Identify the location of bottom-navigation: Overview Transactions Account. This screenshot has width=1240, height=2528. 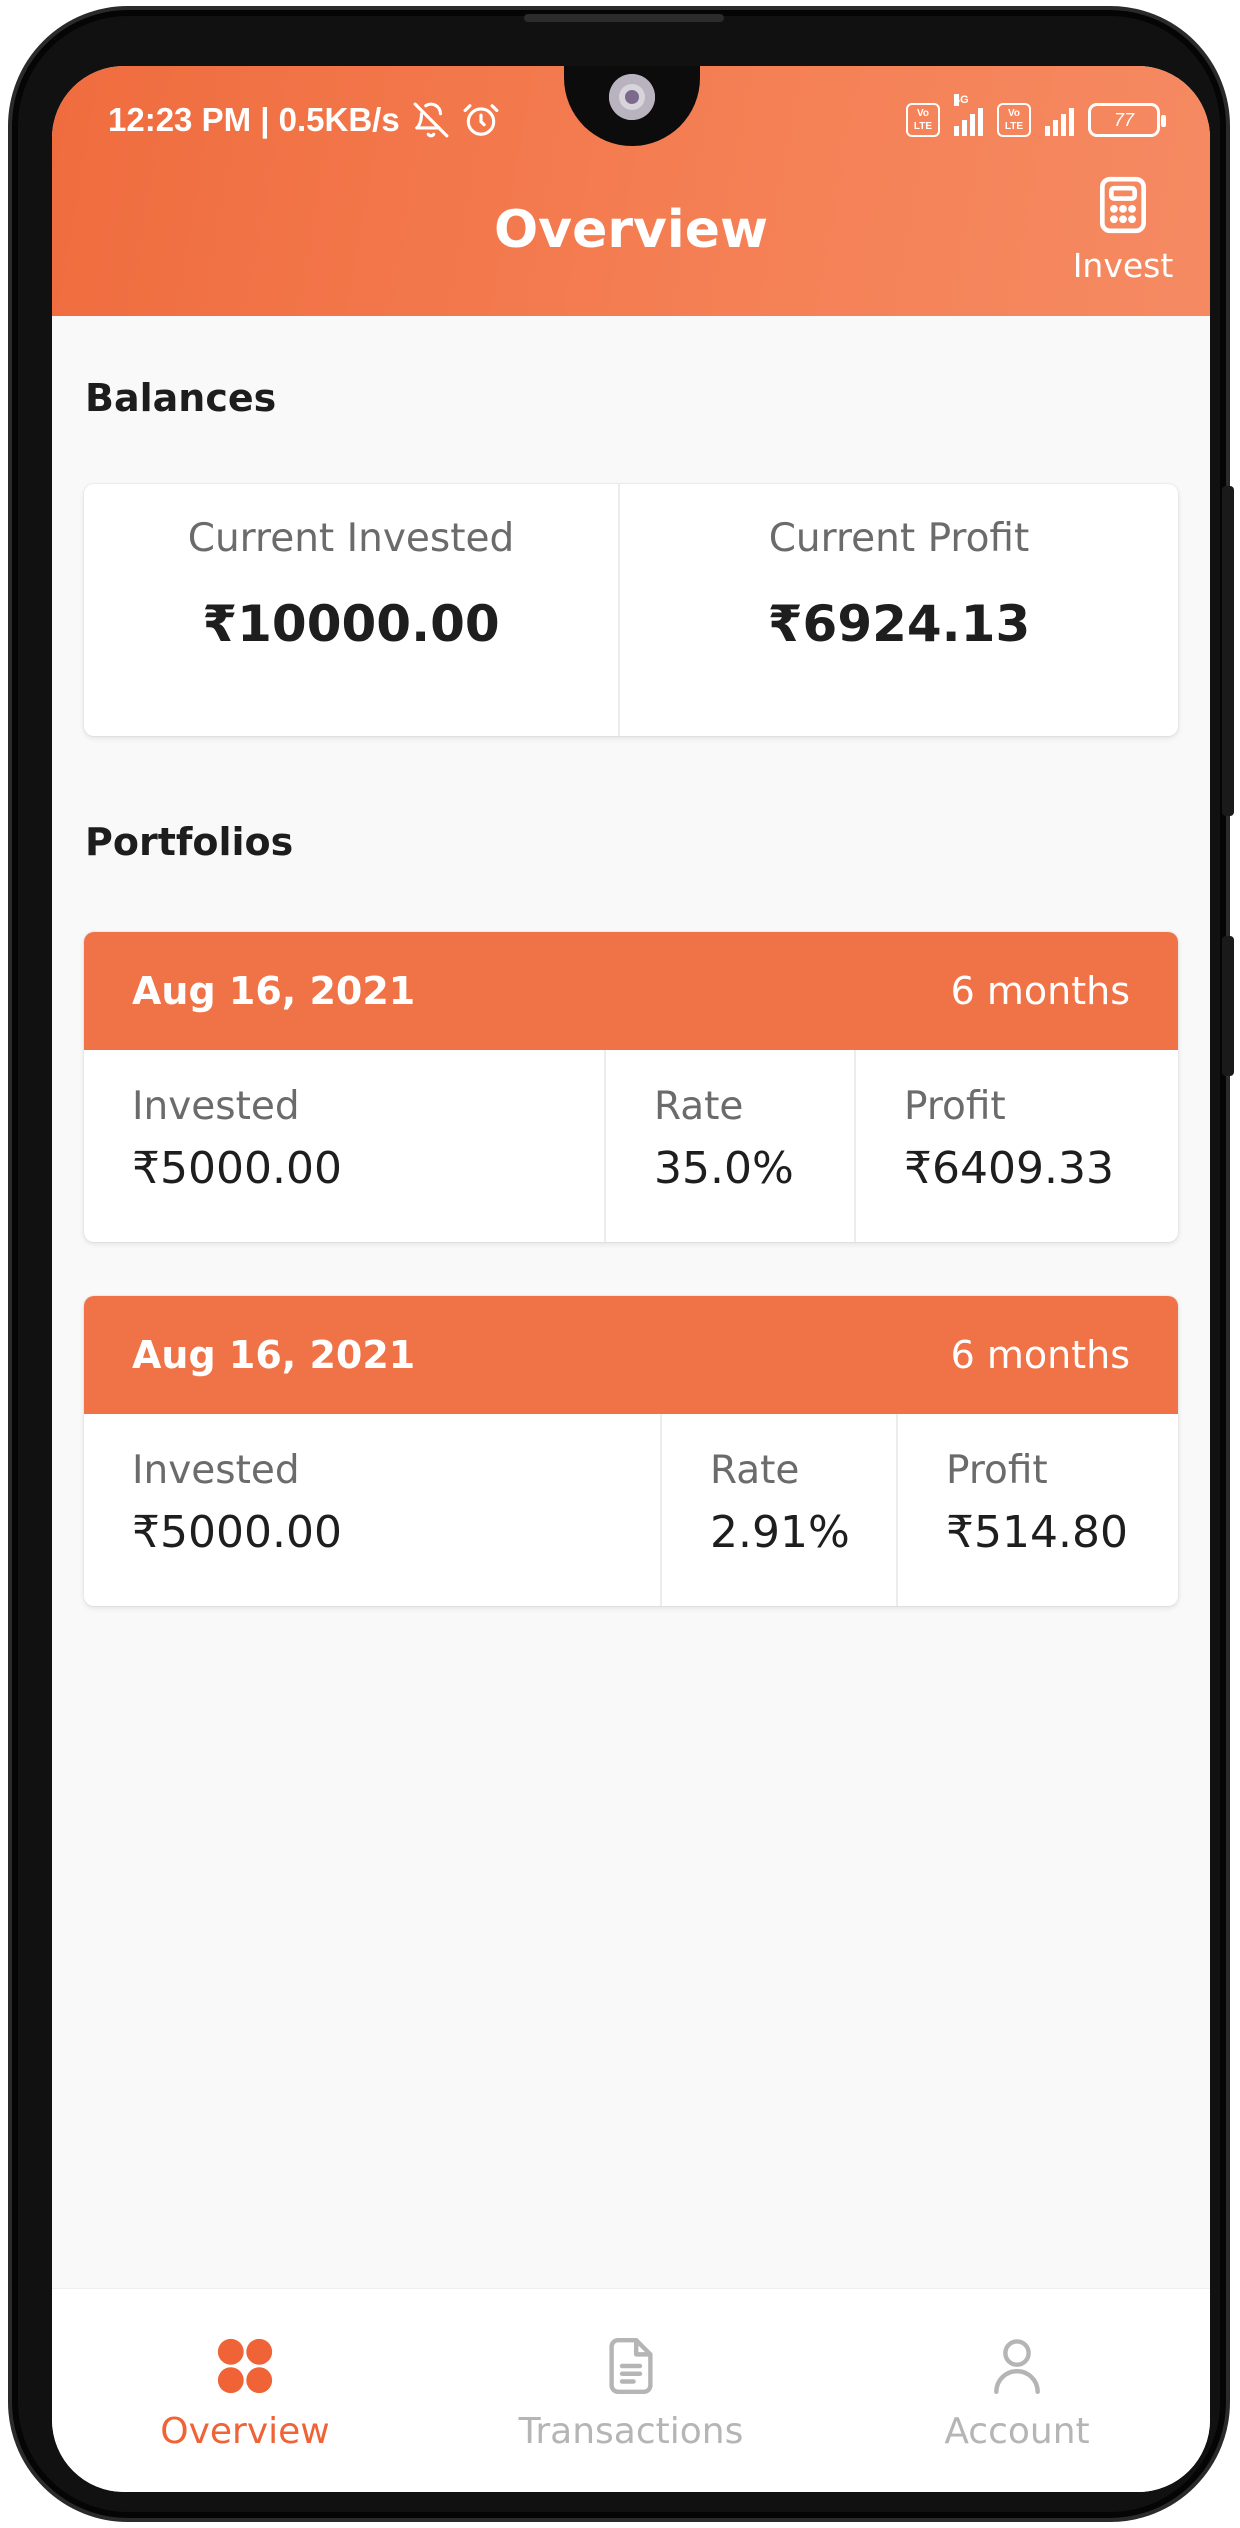
(631, 2390).